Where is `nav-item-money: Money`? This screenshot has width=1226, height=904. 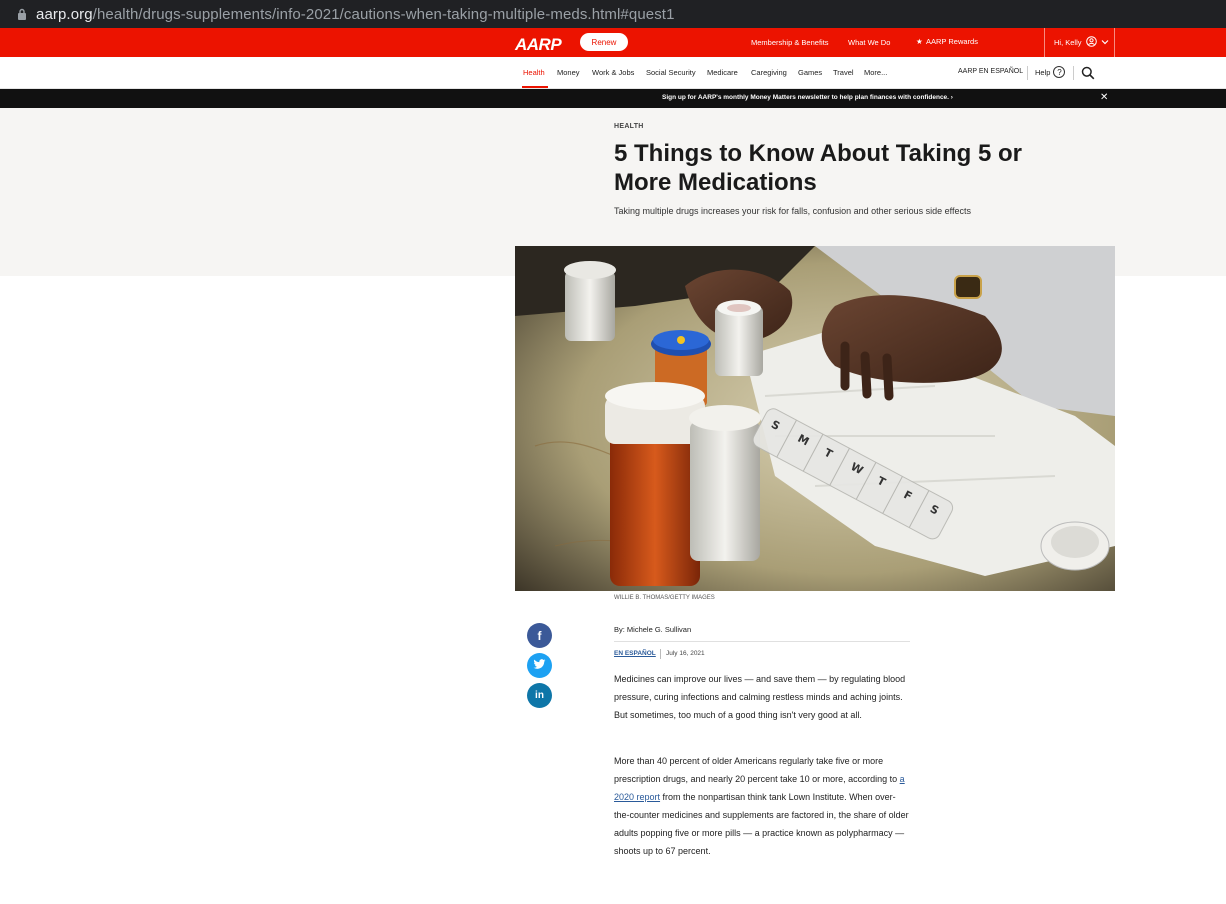
nav-item-money: Money is located at coordinates (568, 72).